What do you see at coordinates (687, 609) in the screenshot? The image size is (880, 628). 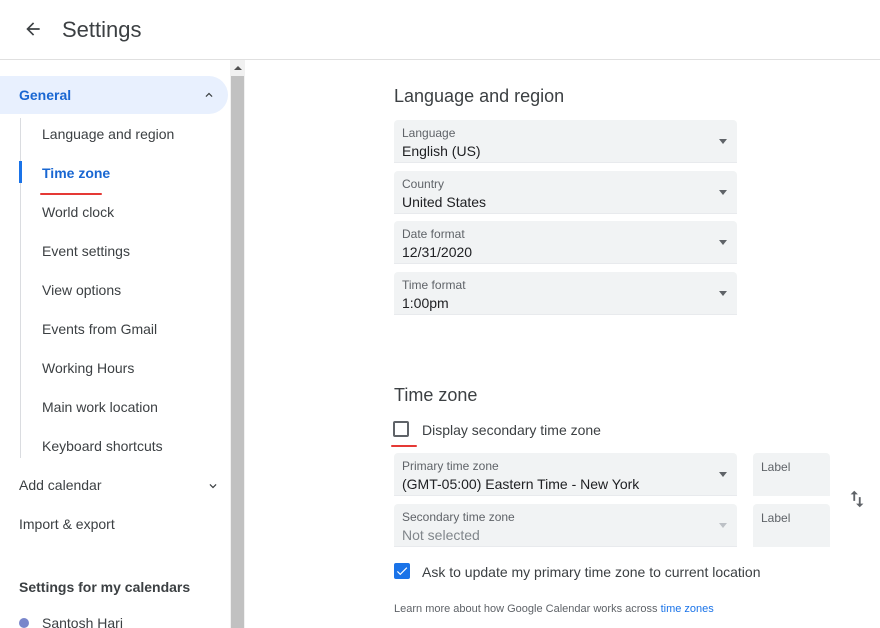 I see `time-zones-link: time zones` at bounding box center [687, 609].